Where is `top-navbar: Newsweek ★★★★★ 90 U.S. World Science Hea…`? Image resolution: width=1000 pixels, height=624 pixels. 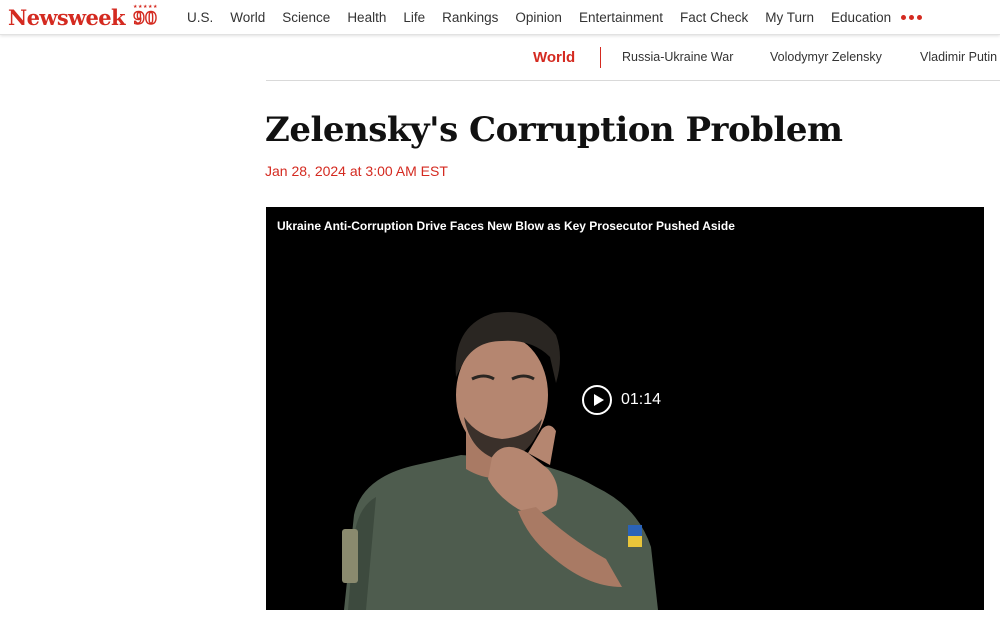 top-navbar: Newsweek ★★★★★ 90 U.S. World Science Hea… is located at coordinates (500, 17).